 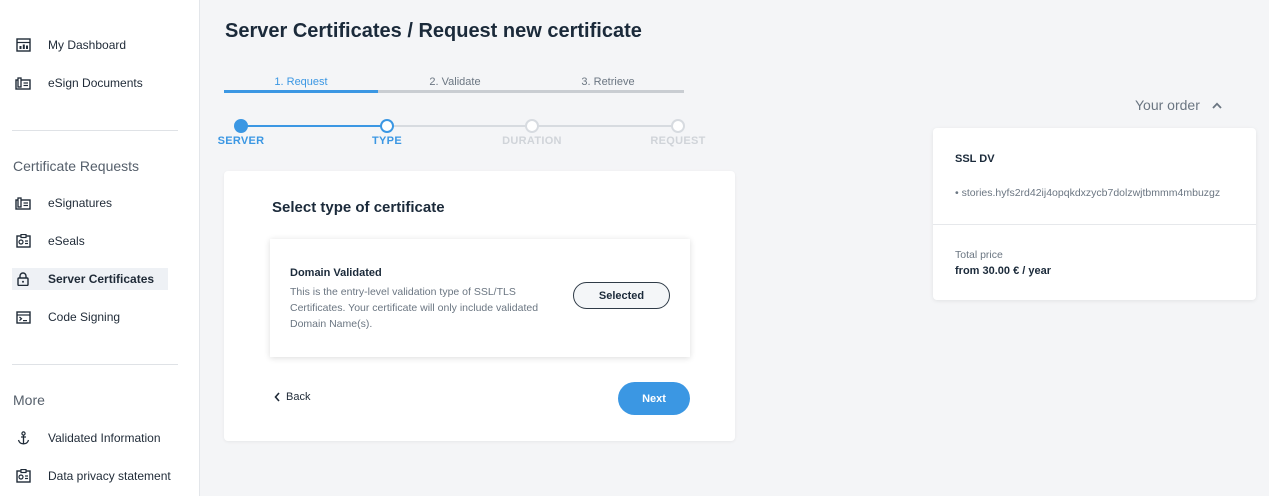 I want to click on sidebar-item-validated-information: Validated Information, so click(x=86, y=438).